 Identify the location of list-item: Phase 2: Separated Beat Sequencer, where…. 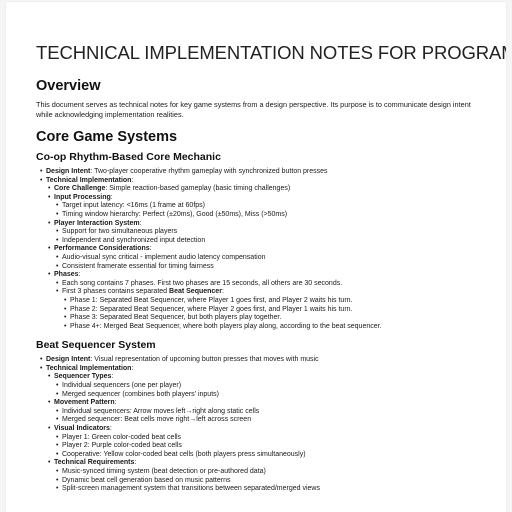
(285, 310).